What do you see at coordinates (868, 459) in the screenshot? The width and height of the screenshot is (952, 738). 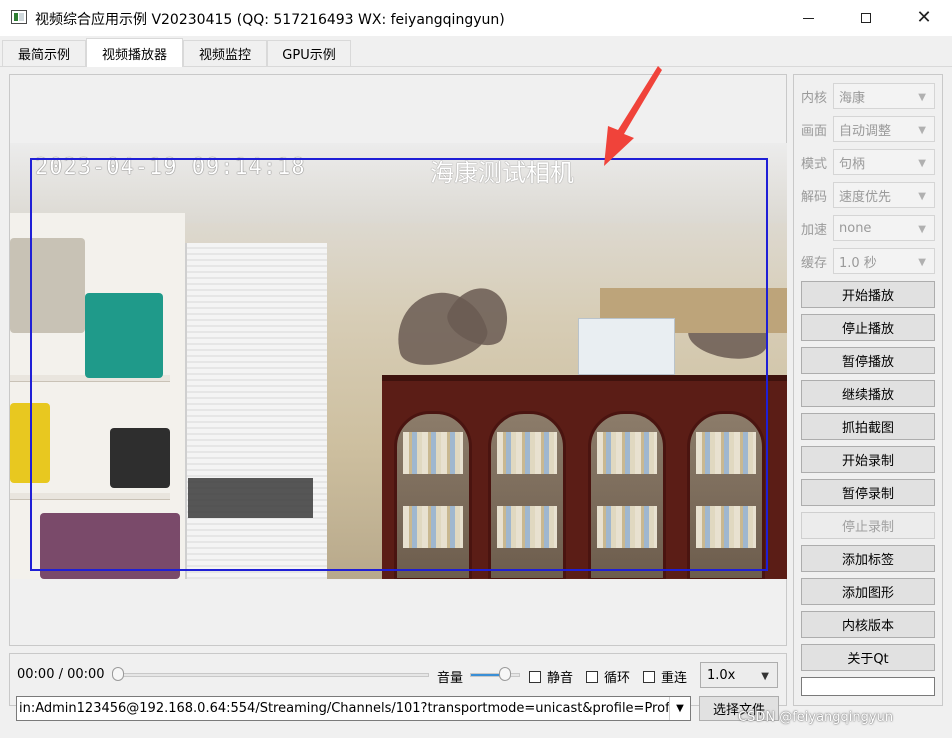 I see `start-record-button: 开始录制` at bounding box center [868, 459].